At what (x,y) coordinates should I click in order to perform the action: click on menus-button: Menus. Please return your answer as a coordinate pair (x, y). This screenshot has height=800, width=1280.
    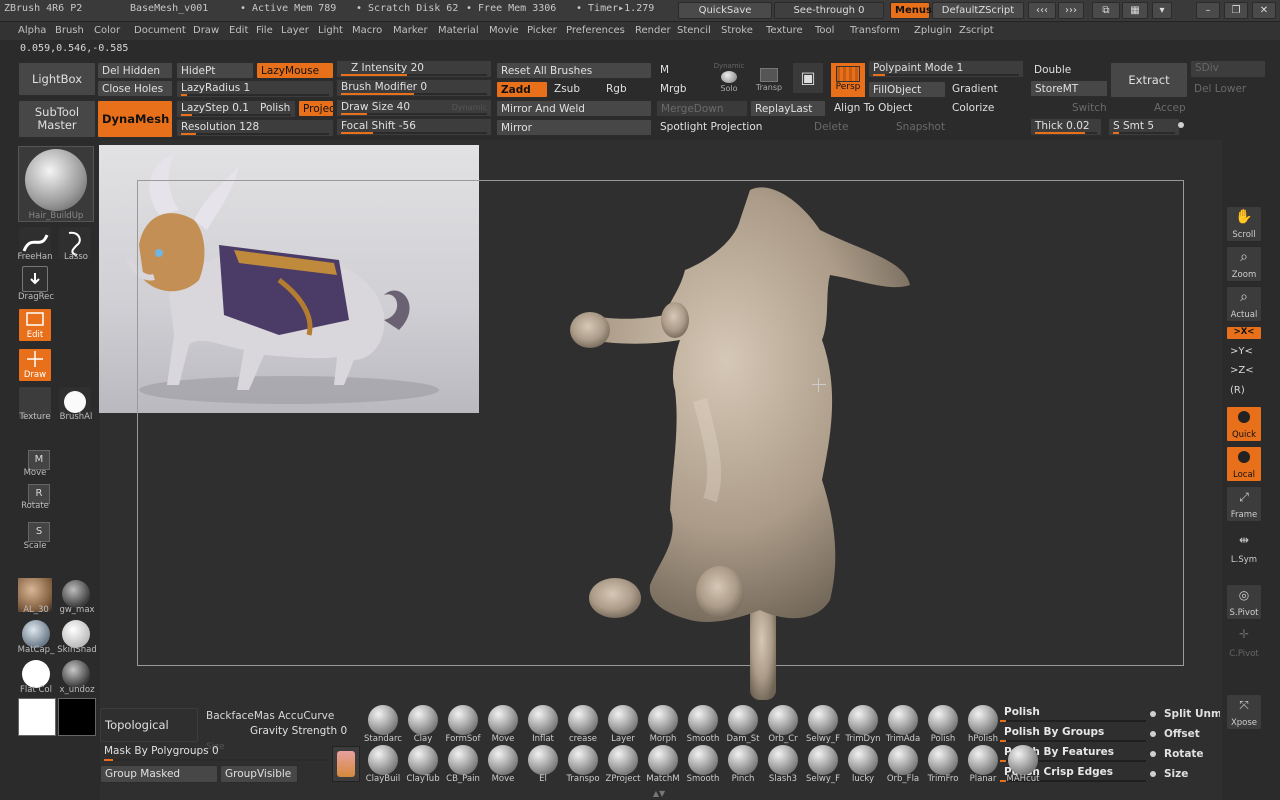
    Looking at the image, I should click on (911, 10).